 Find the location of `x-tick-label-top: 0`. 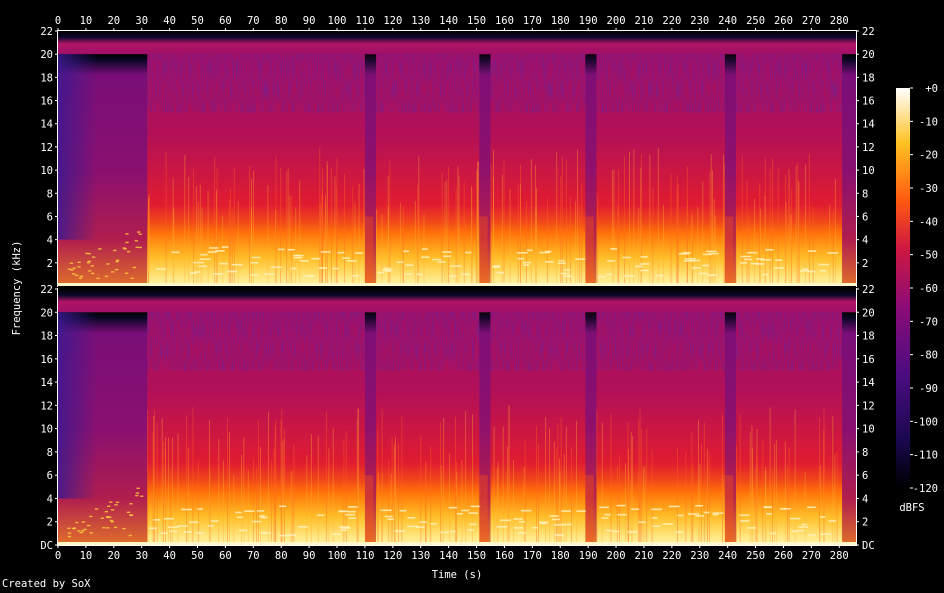

x-tick-label-top: 0 is located at coordinates (58, 21).